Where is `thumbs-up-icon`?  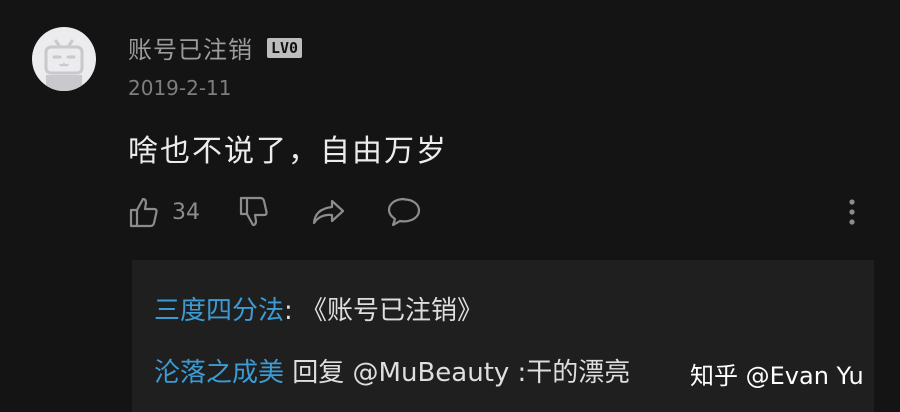
thumbs-up-icon is located at coordinates (143, 212).